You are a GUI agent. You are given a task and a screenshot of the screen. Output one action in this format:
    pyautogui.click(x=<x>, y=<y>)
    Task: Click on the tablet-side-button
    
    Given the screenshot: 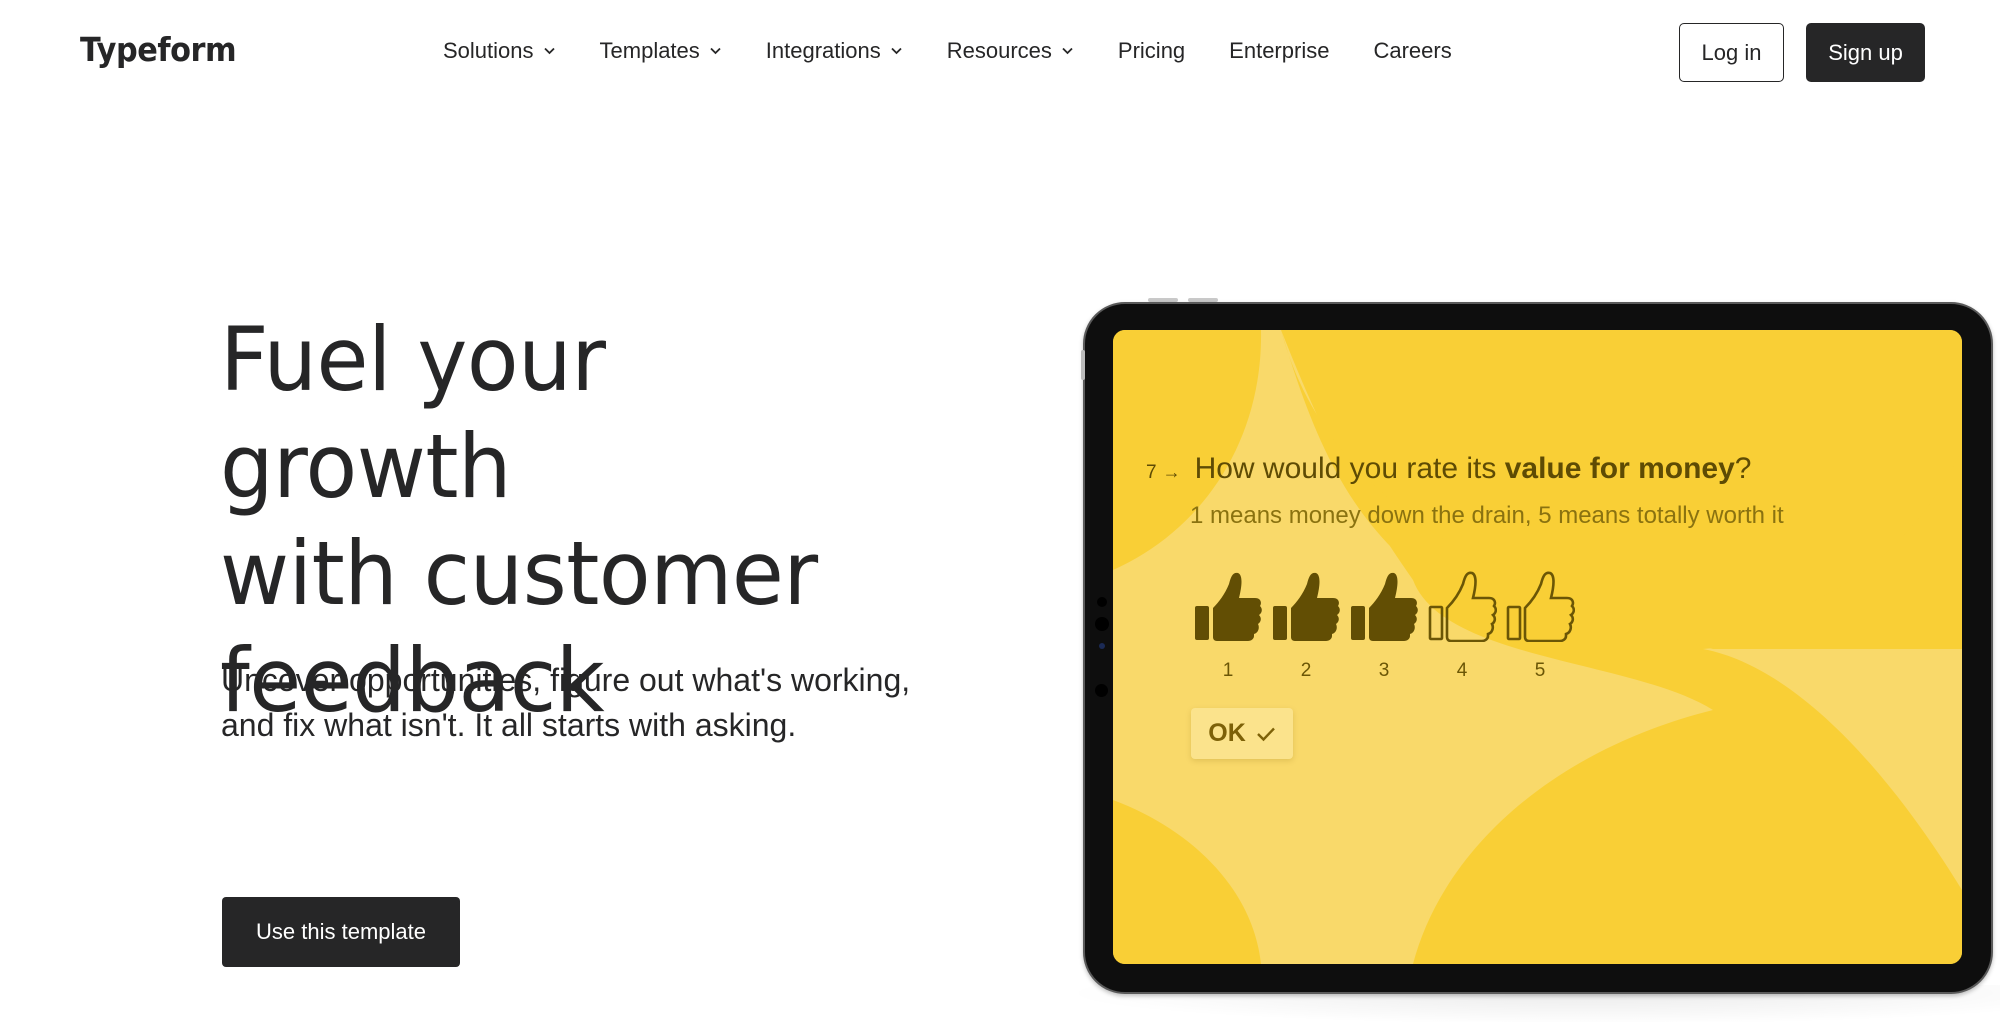 What is the action you would take?
    pyautogui.click(x=1083, y=365)
    